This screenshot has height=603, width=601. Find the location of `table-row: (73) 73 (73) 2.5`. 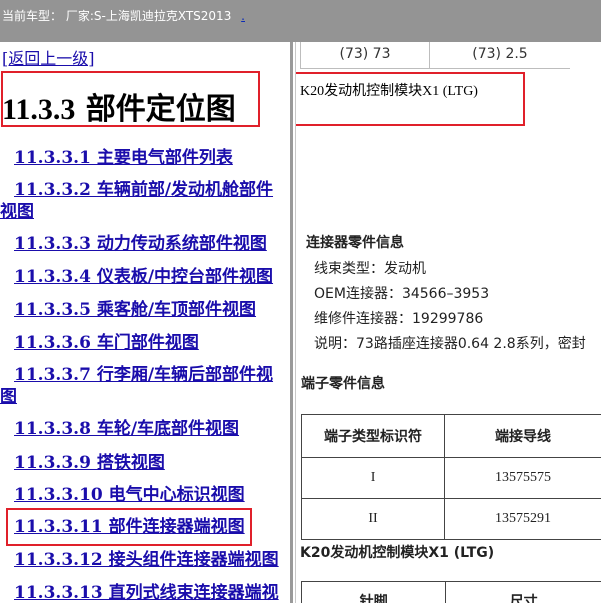

table-row: (73) 73 (73) 2.5 is located at coordinates (435, 55).